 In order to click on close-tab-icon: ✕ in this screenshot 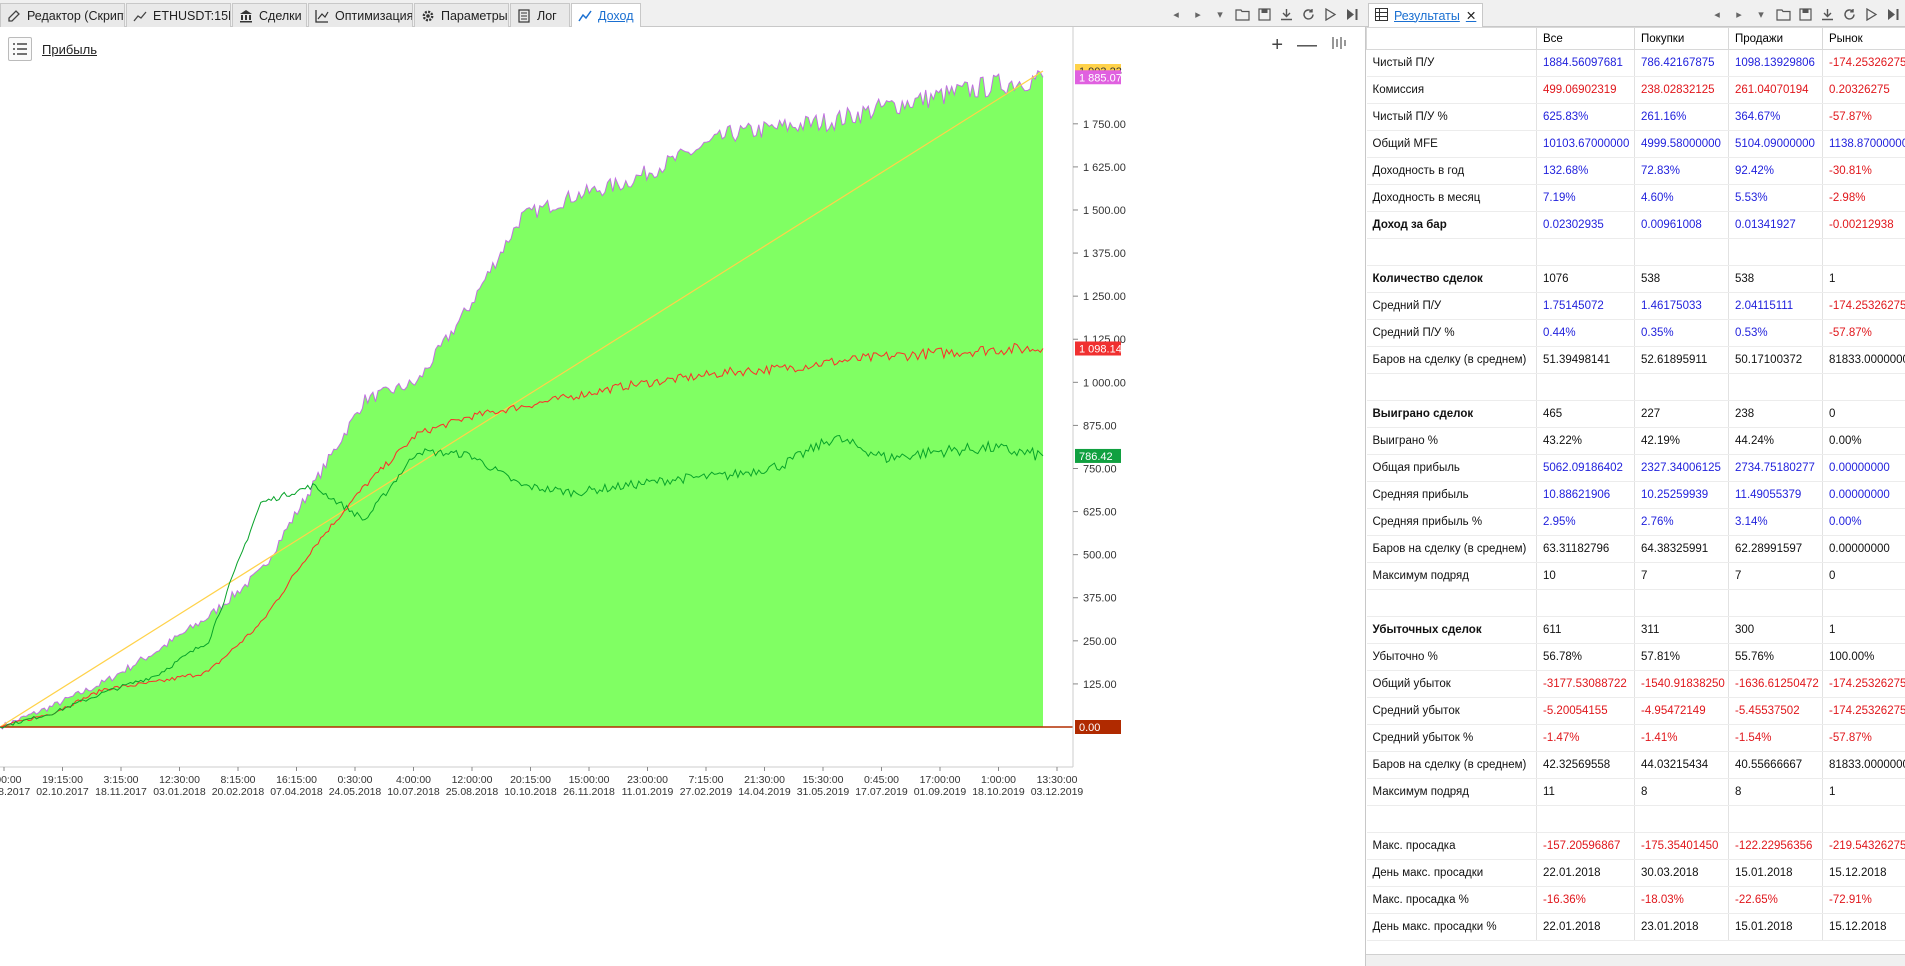, I will do `click(1471, 15)`.